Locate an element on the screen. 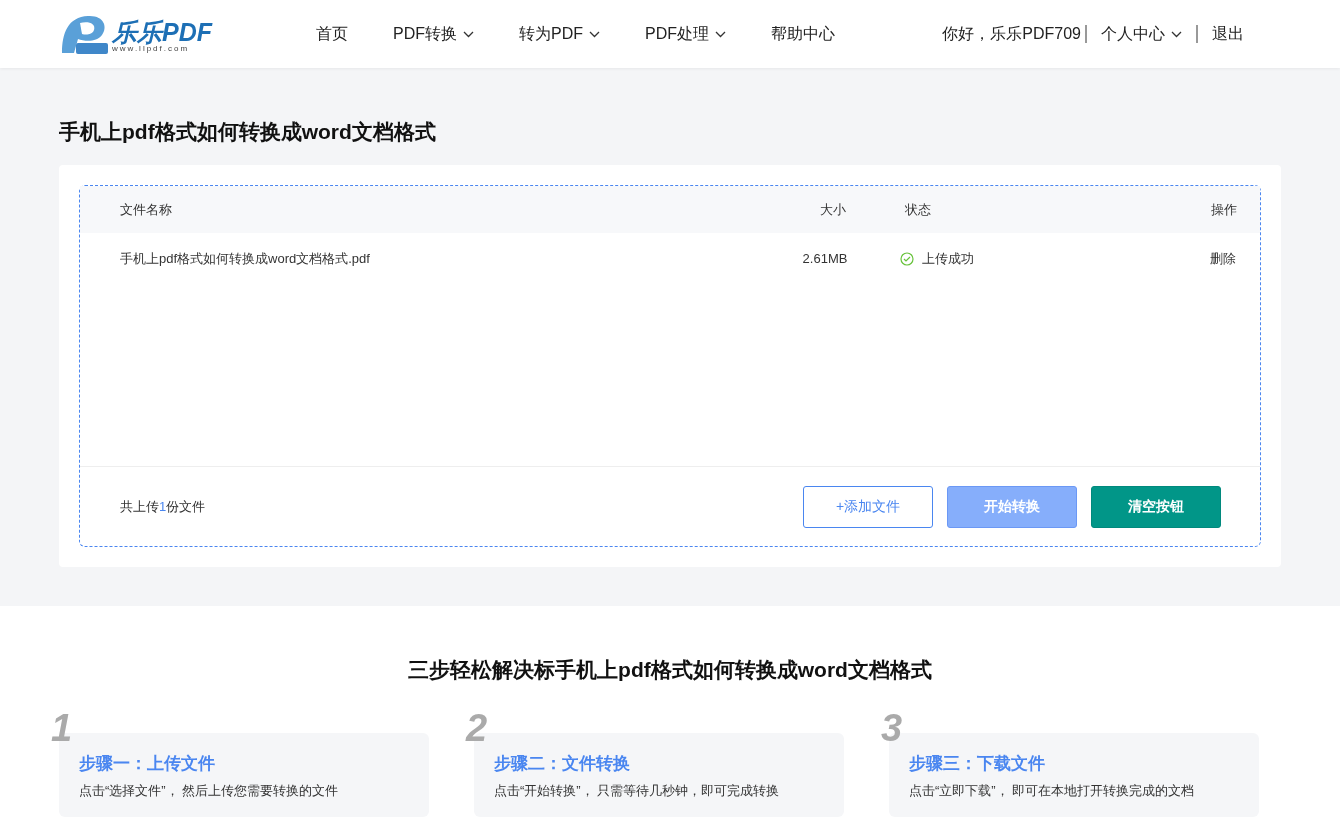 The width and height of the screenshot is (1340, 828). step-title: 步骤二：文件转换 is located at coordinates (562, 764).